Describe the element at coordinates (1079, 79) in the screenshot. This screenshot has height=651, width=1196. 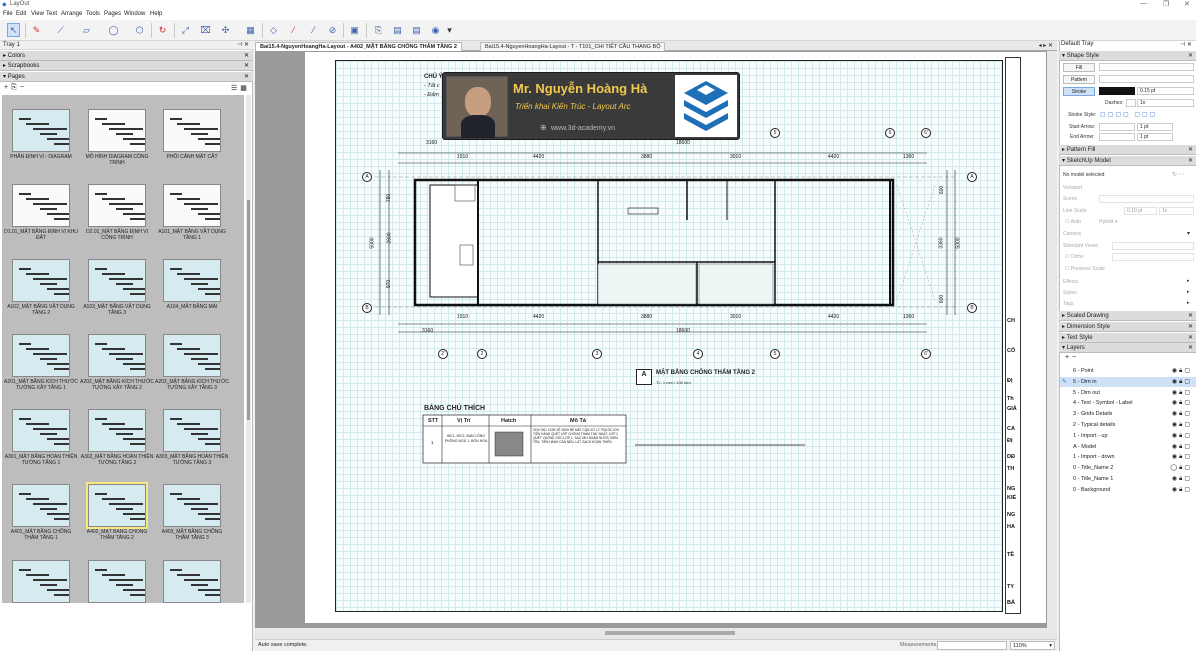
I see `pattern-button: Pattern` at that location.